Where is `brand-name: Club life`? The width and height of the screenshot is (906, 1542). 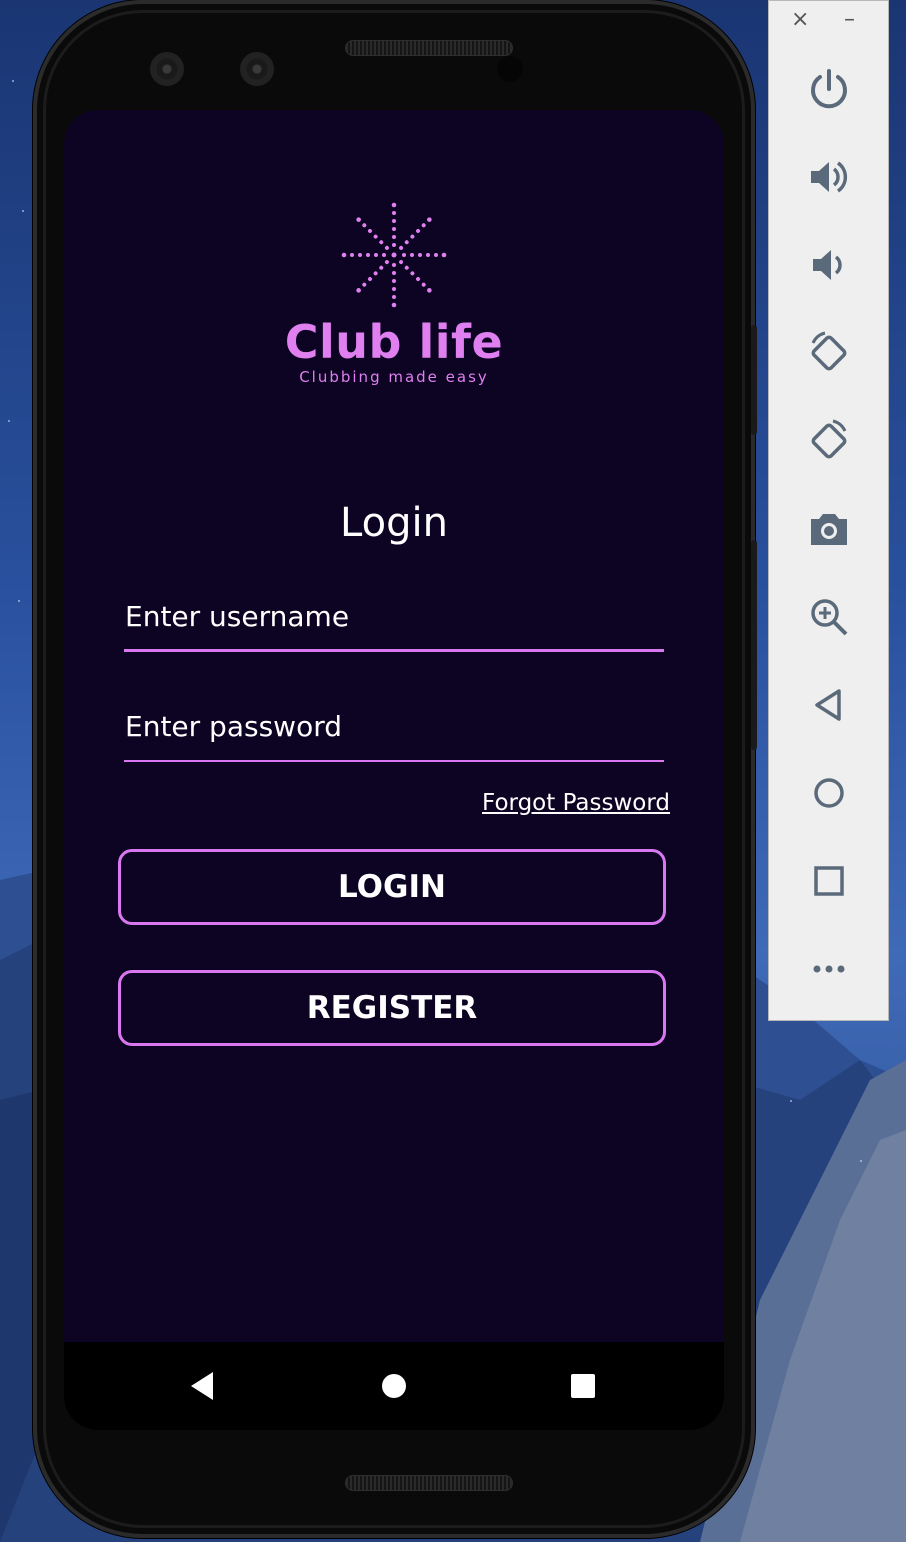 brand-name: Club life is located at coordinates (394, 342).